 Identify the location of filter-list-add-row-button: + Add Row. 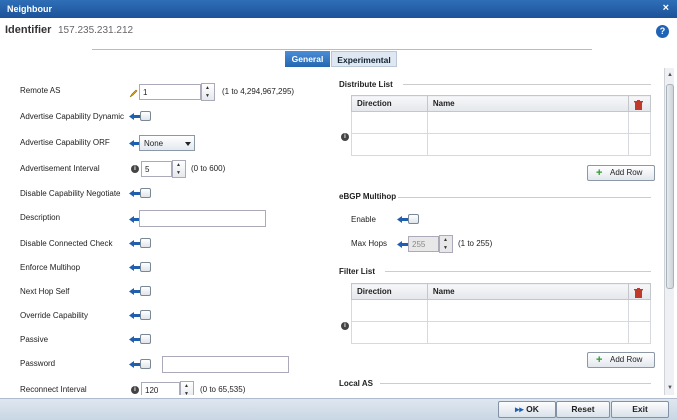
(621, 360).